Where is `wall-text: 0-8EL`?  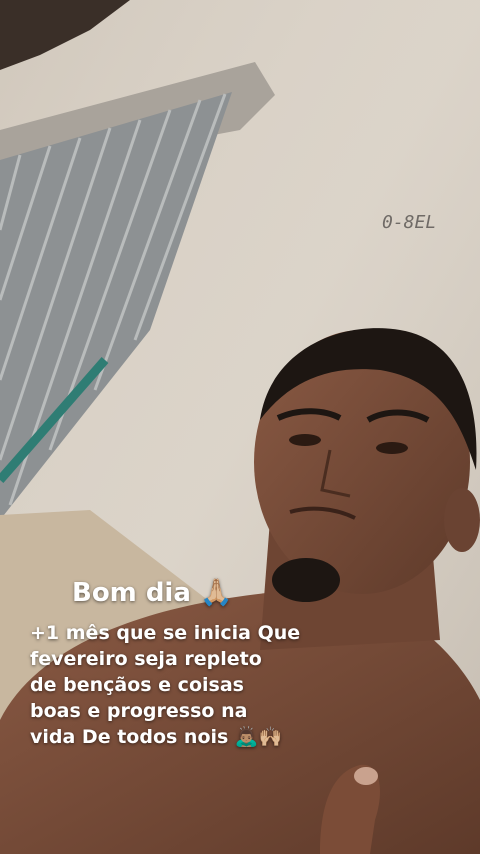 wall-text: 0-8EL is located at coordinates (409, 222).